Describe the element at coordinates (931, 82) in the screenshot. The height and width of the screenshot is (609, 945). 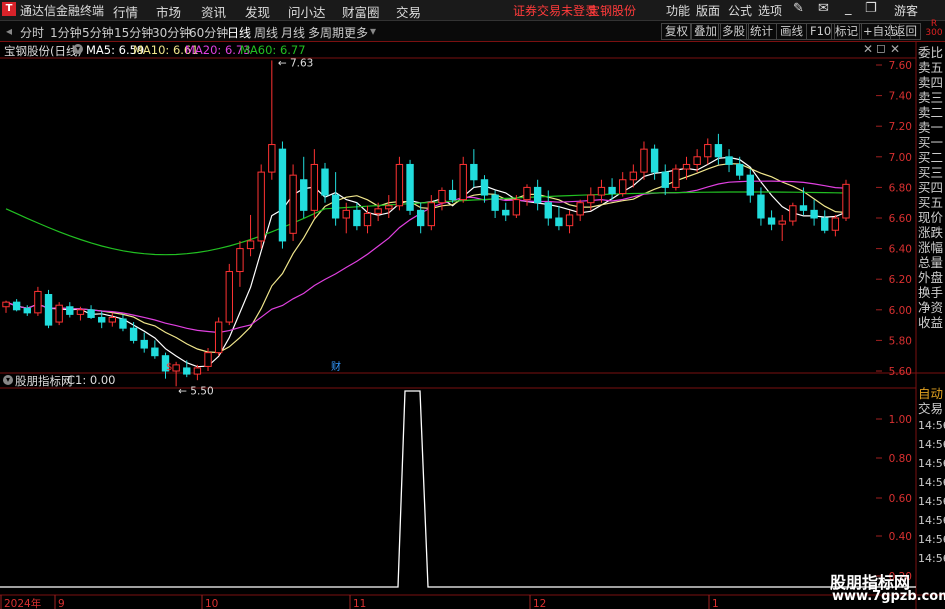
I see `quote-field-2: 卖四` at that location.